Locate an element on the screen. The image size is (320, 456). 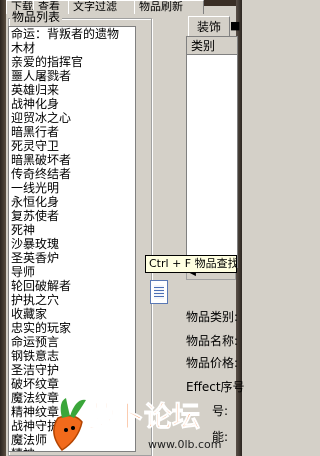
list-item: 暗黑行者 is located at coordinates (72, 132).